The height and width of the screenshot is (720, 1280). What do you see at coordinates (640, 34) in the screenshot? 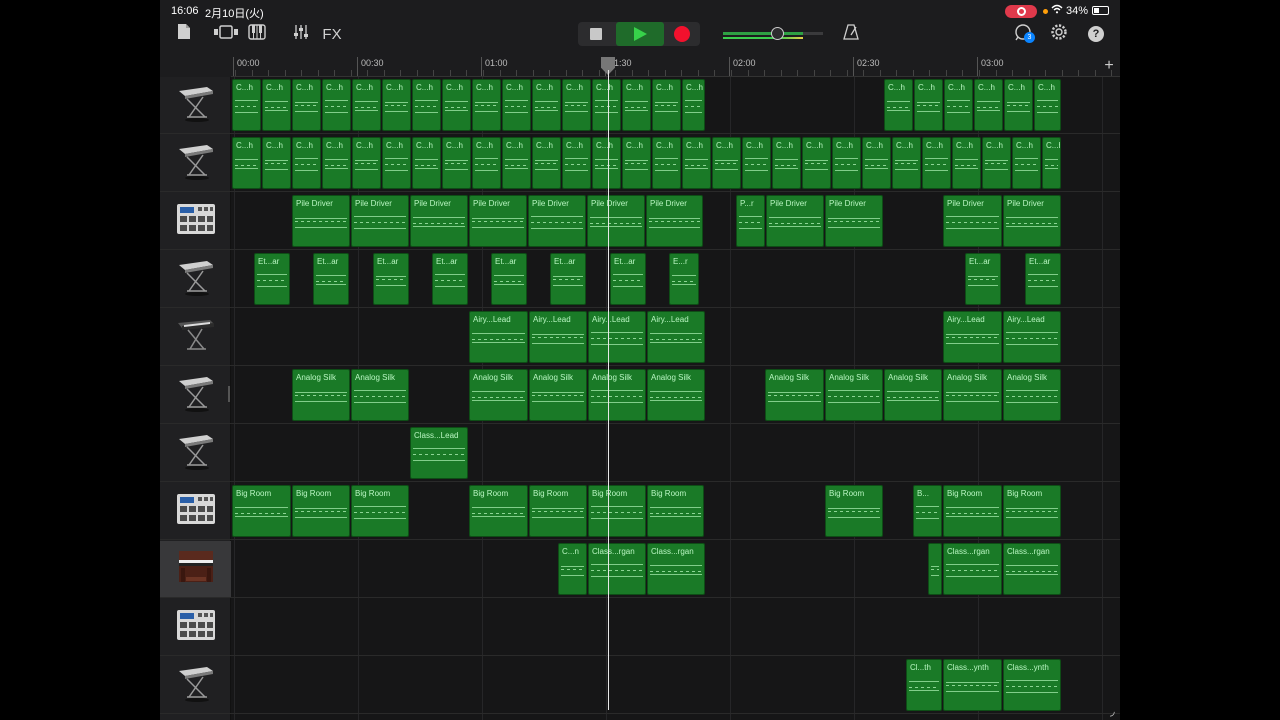
I see `play-button` at bounding box center [640, 34].